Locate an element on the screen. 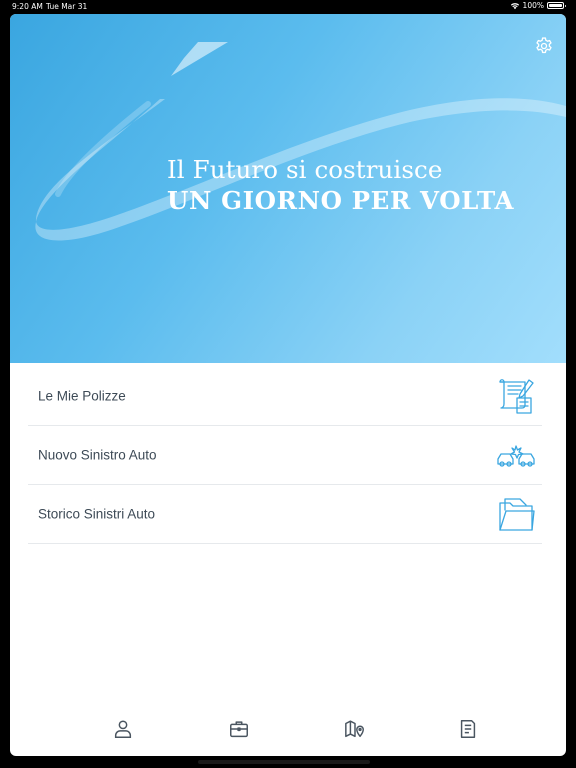 The width and height of the screenshot is (576, 768). battery-fill is located at coordinates (555, 5).